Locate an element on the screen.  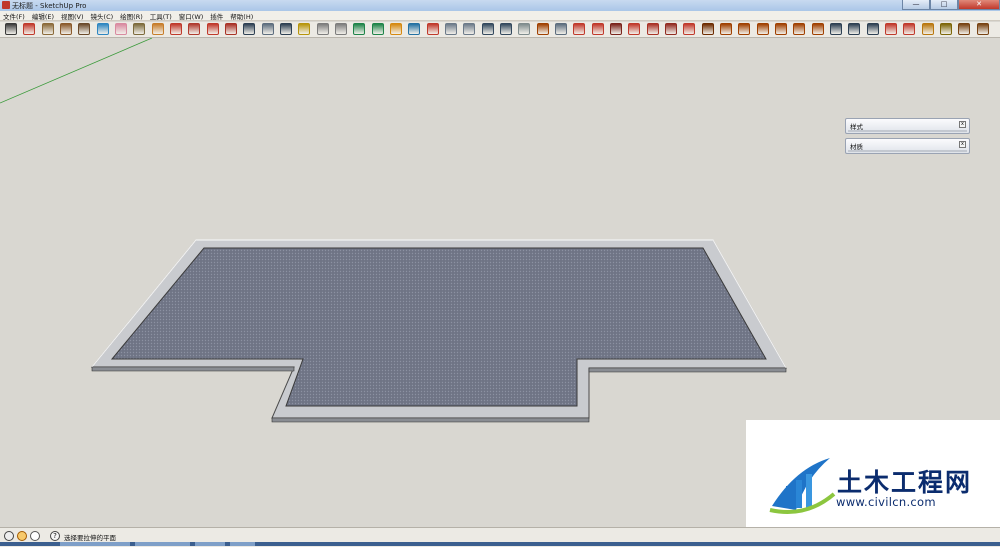
styles-panel-strip is located at coordinates (907, 131).